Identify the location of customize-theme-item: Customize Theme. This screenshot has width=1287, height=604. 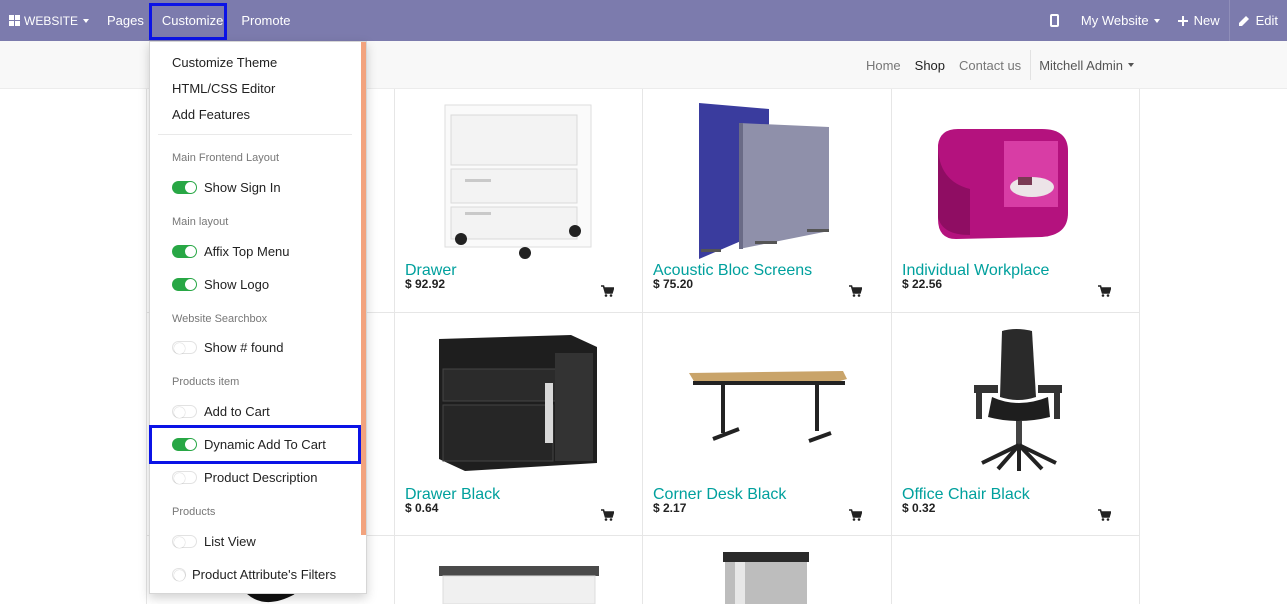
(224, 62).